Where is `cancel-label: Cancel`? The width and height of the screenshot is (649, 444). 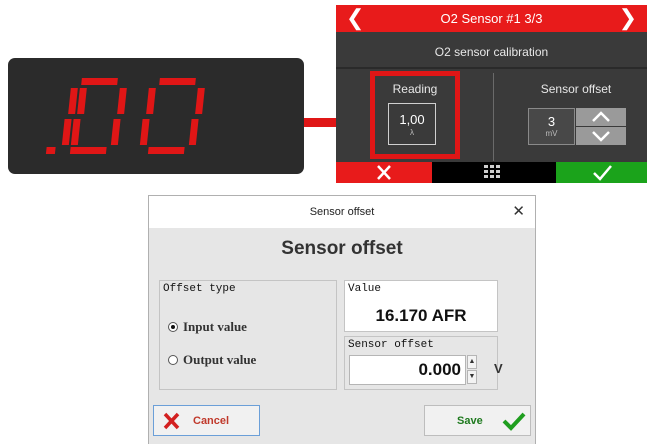
cancel-label: Cancel is located at coordinates (211, 421).